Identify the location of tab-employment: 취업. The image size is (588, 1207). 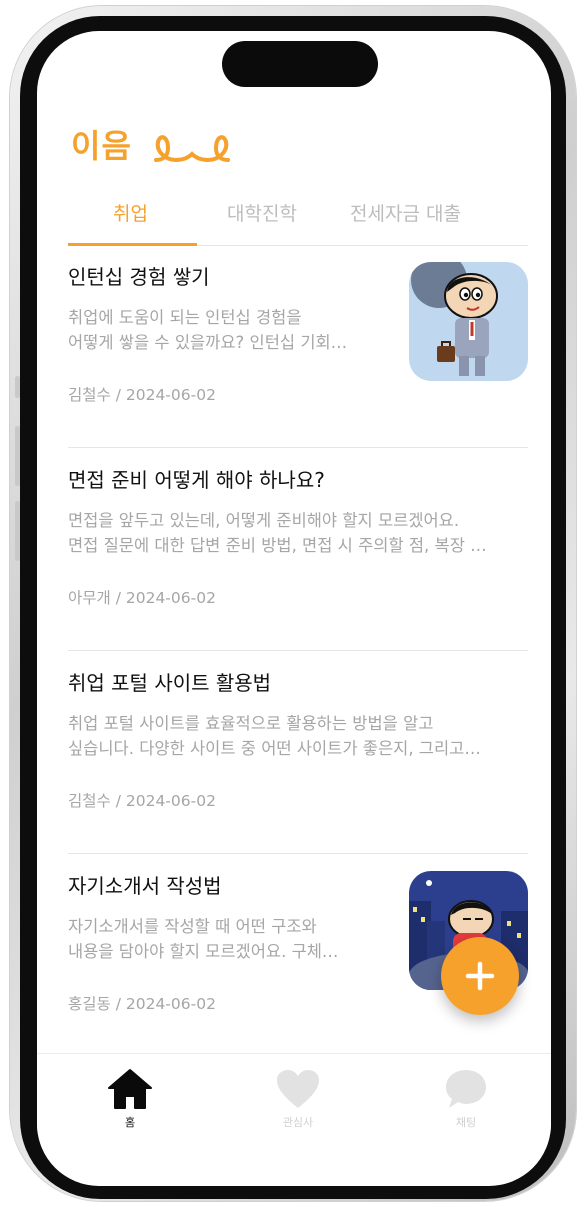
(130, 212).